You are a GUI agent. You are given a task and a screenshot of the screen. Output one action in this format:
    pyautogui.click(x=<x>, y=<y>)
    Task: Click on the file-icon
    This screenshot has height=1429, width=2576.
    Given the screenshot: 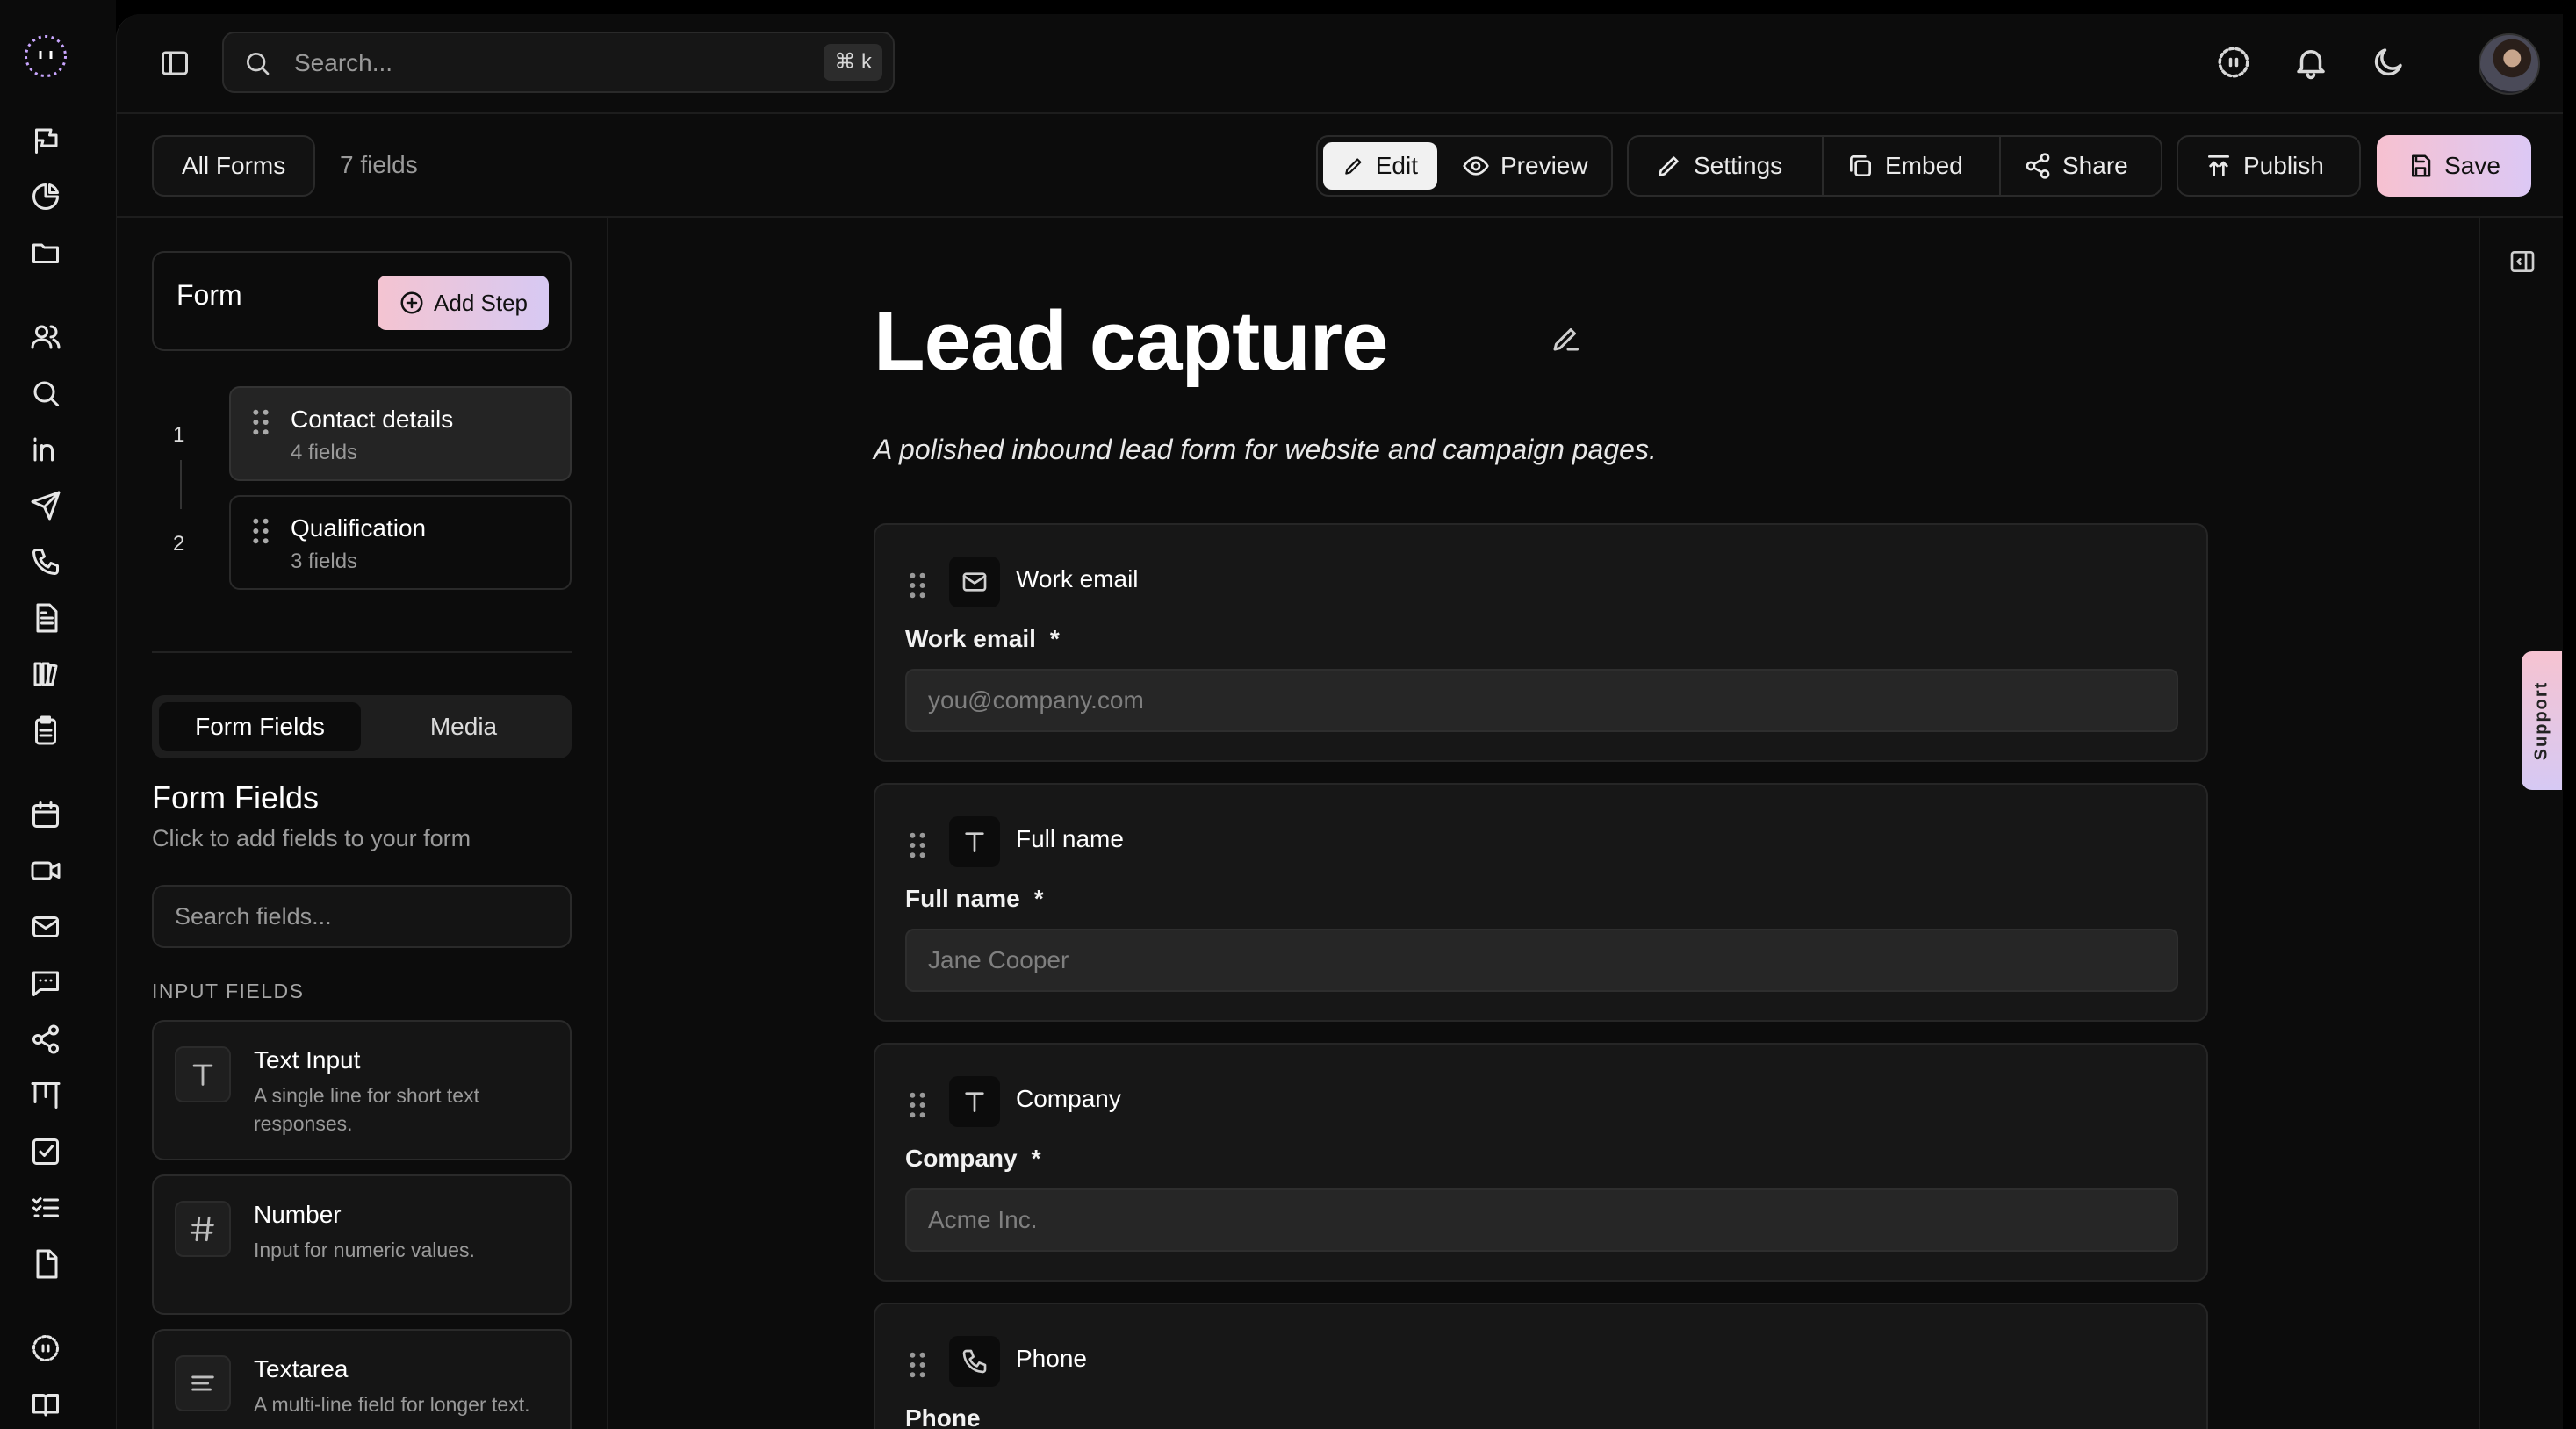 What is the action you would take?
    pyautogui.click(x=45, y=1264)
    